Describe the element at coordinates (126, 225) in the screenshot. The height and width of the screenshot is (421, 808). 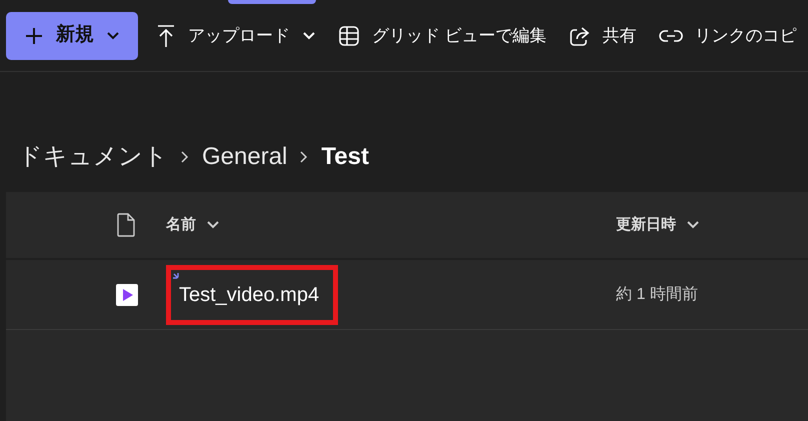
I see `file-type-icon` at that location.